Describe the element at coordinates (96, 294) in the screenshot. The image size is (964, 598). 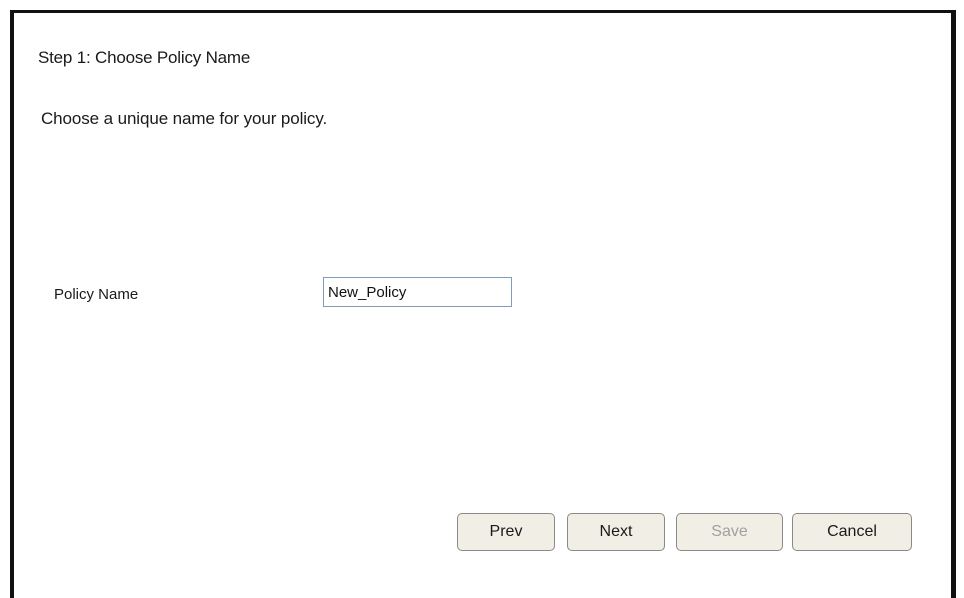
I see `policy-name-label: Policy Name` at that location.